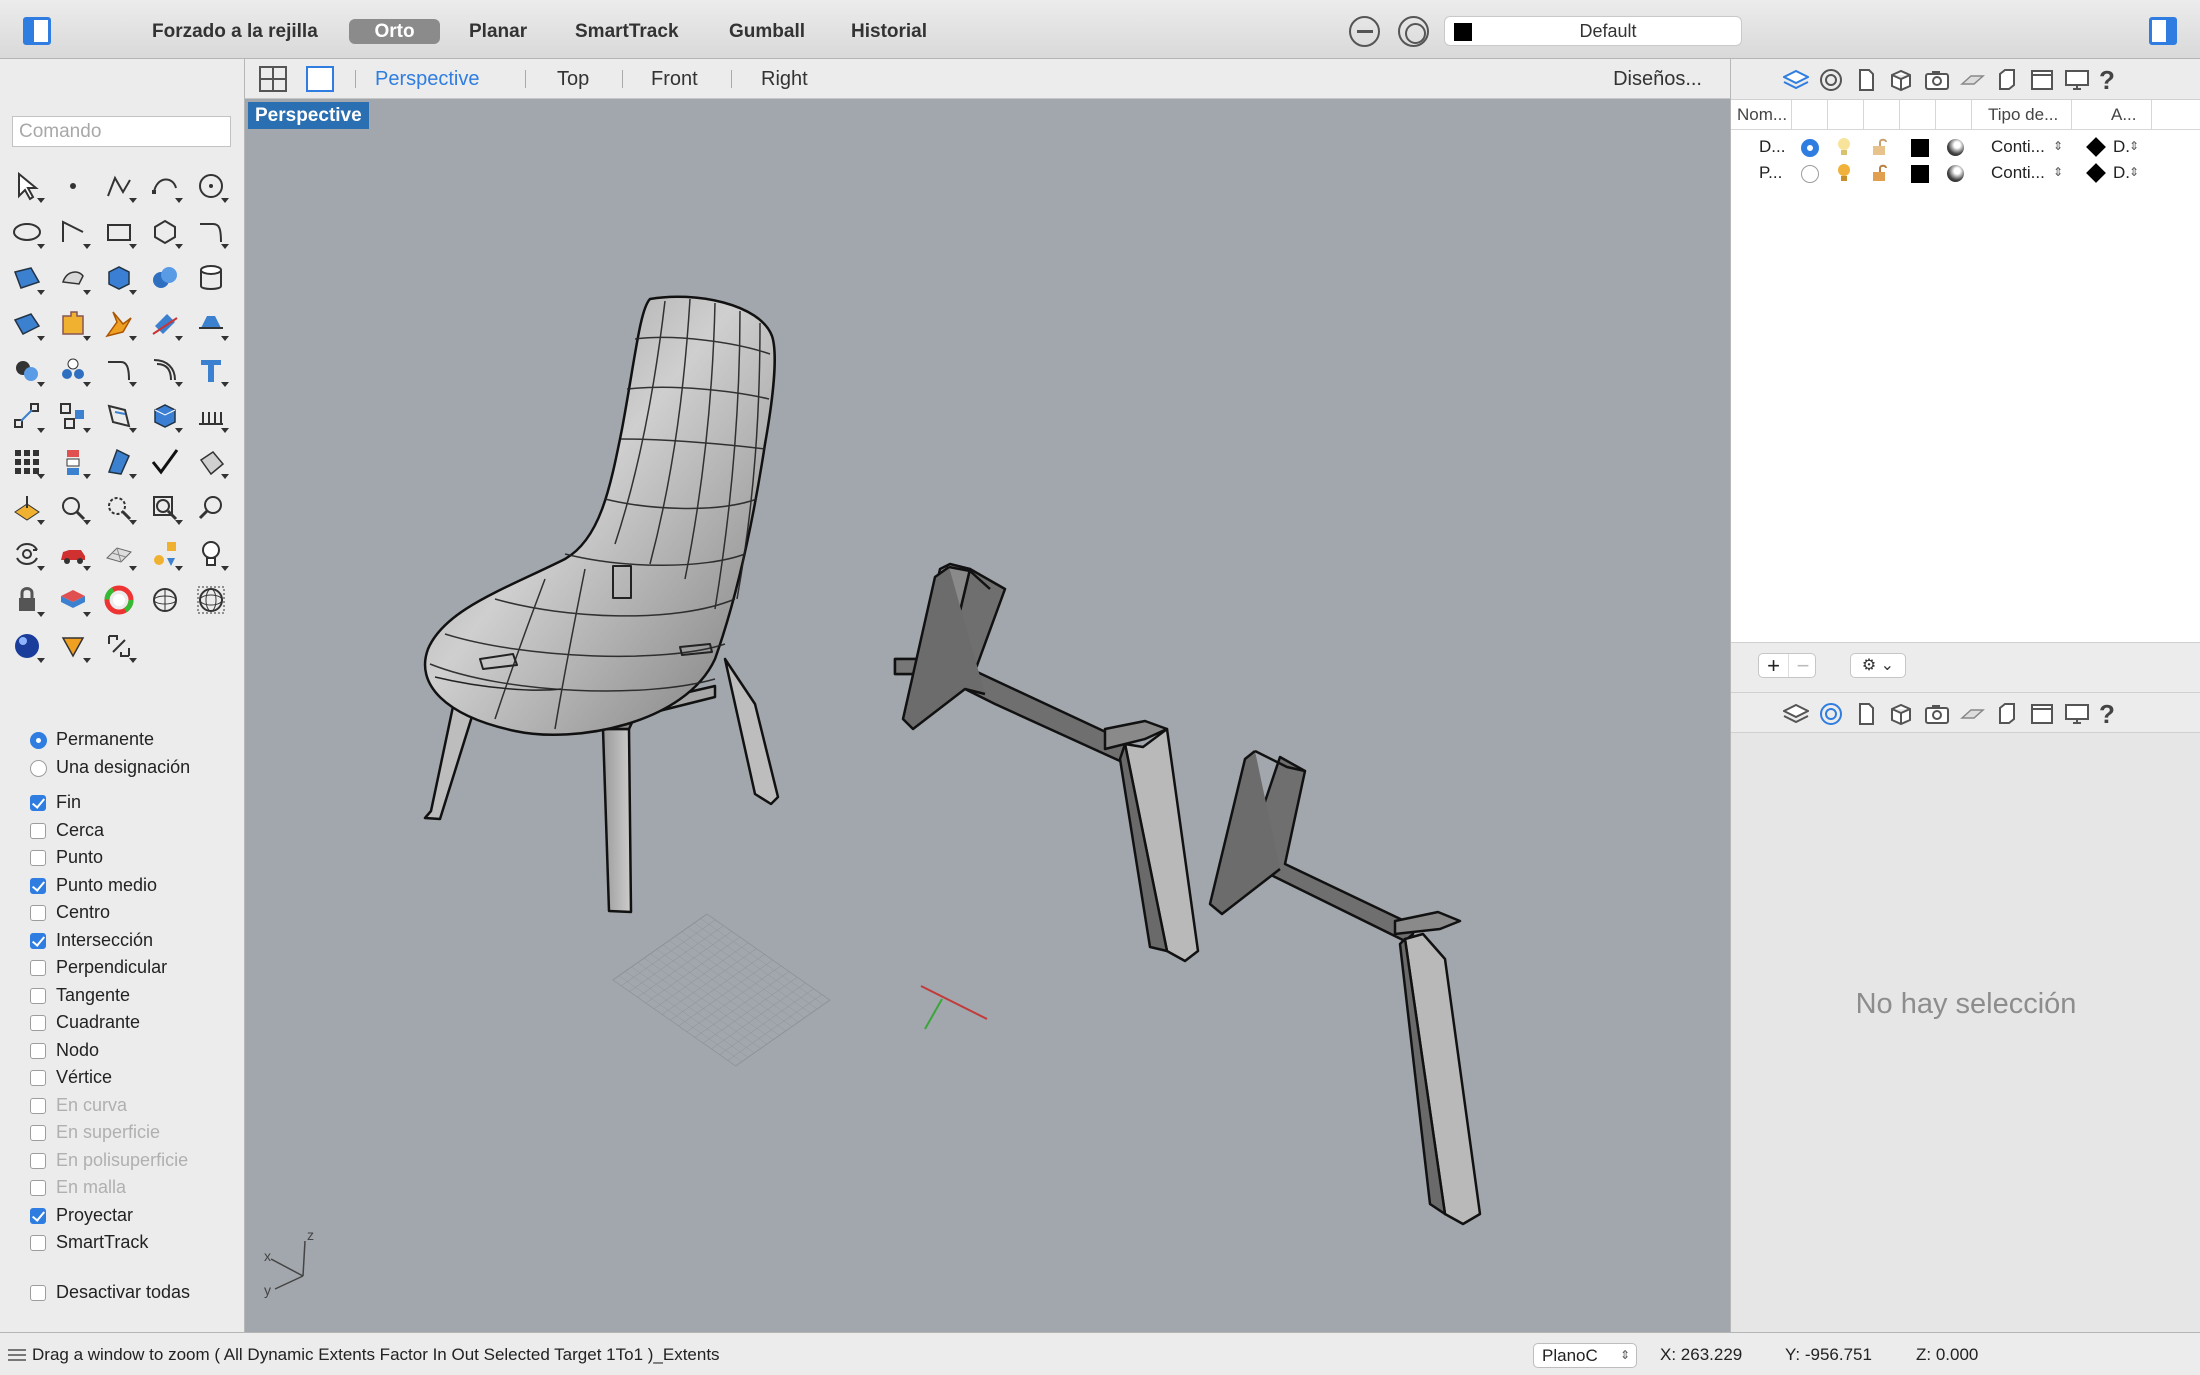 The width and height of the screenshot is (2200, 1375). I want to click on box-edit-icon, so click(165, 416).